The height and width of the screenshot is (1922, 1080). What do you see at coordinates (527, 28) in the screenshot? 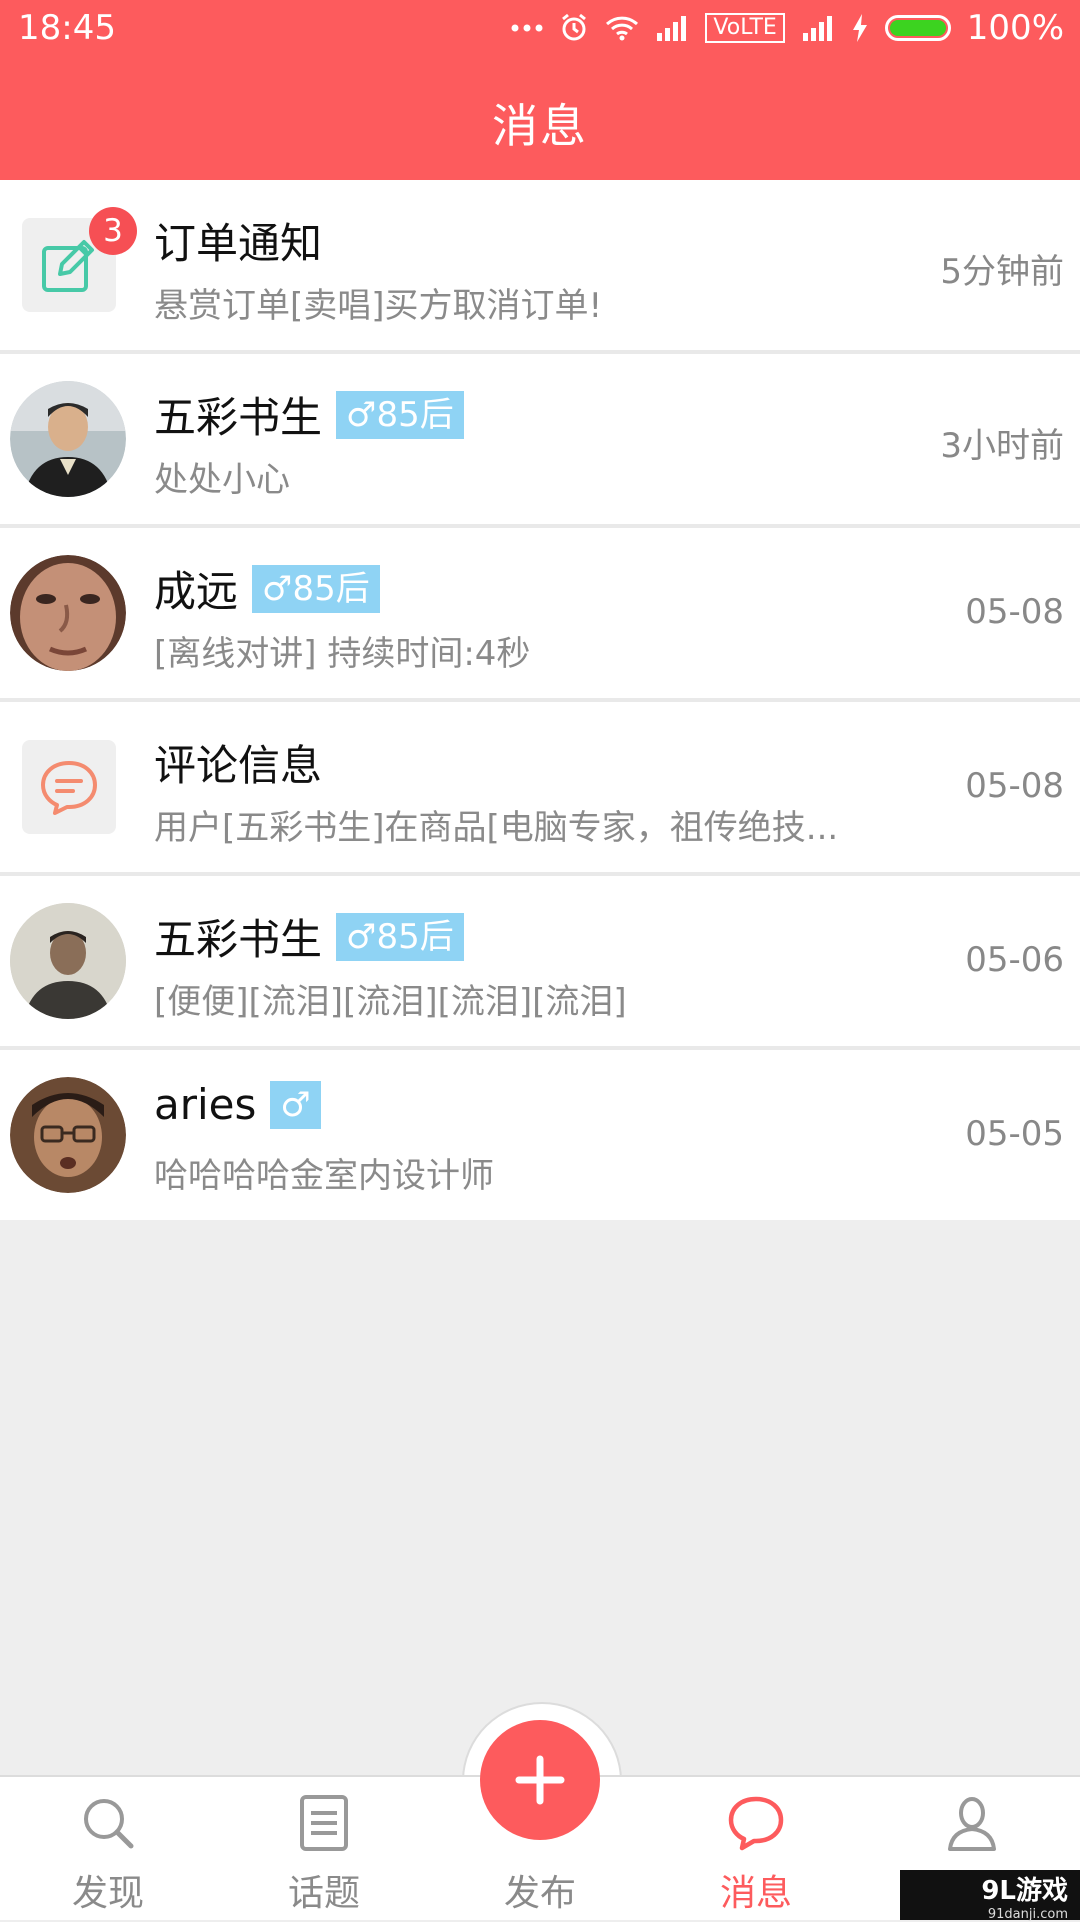
I see `more-dots-icon` at bounding box center [527, 28].